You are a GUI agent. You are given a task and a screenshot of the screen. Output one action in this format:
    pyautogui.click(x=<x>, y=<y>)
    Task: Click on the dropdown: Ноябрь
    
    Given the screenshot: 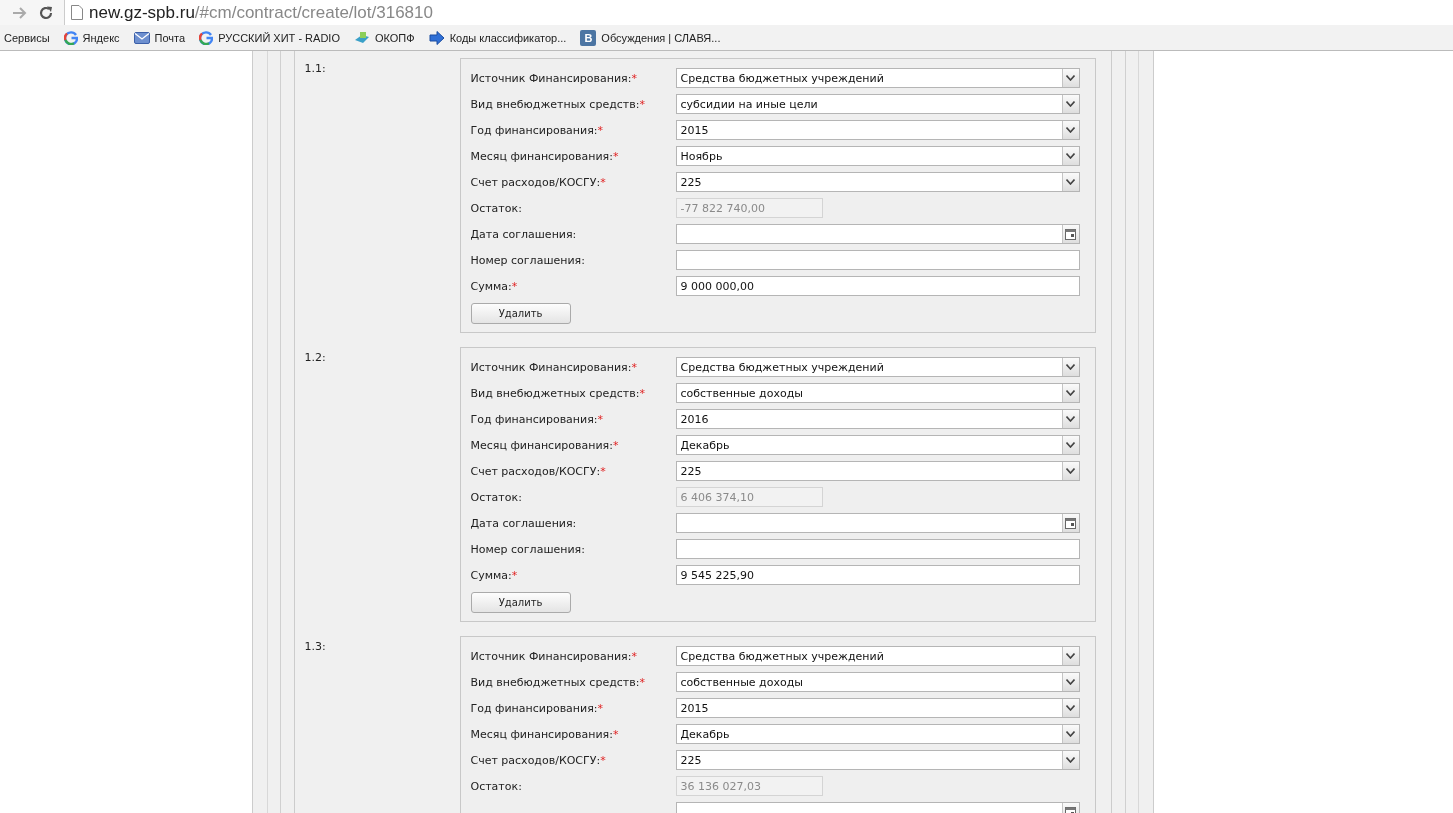 What is the action you would take?
    pyautogui.click(x=877, y=156)
    